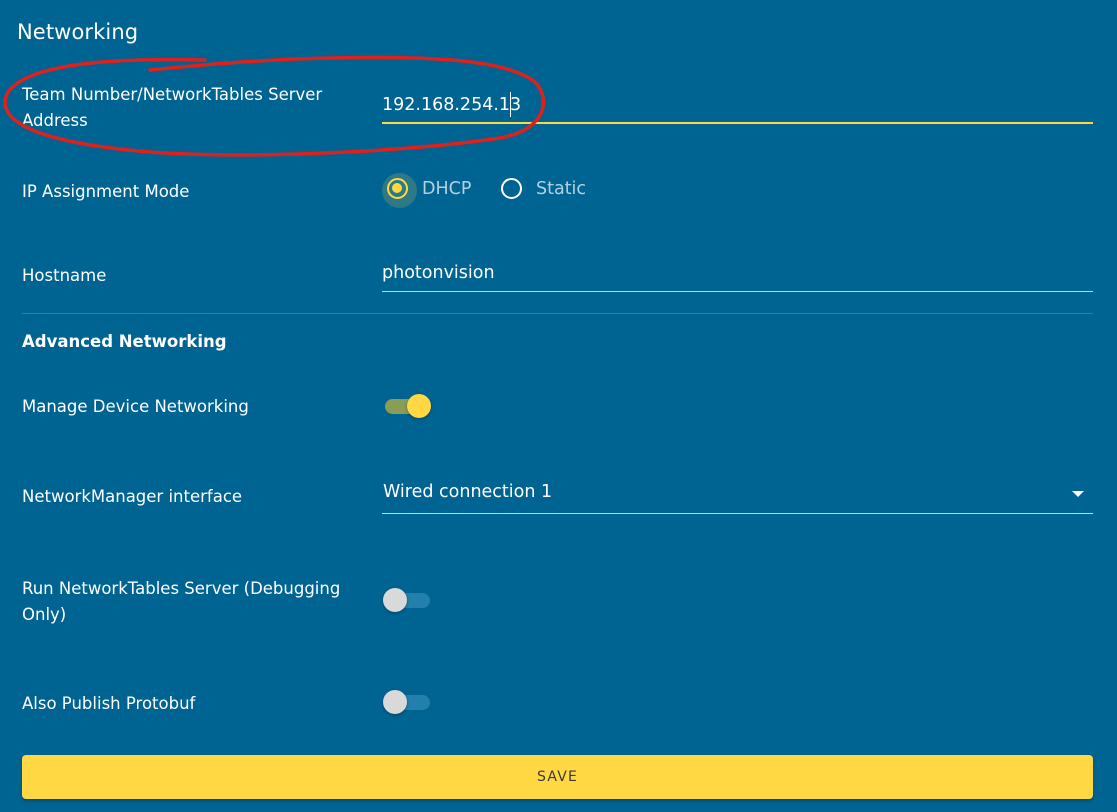  What do you see at coordinates (172, 108) in the screenshot?
I see `team-number-label: Team Number/NetworkTables Server Address` at bounding box center [172, 108].